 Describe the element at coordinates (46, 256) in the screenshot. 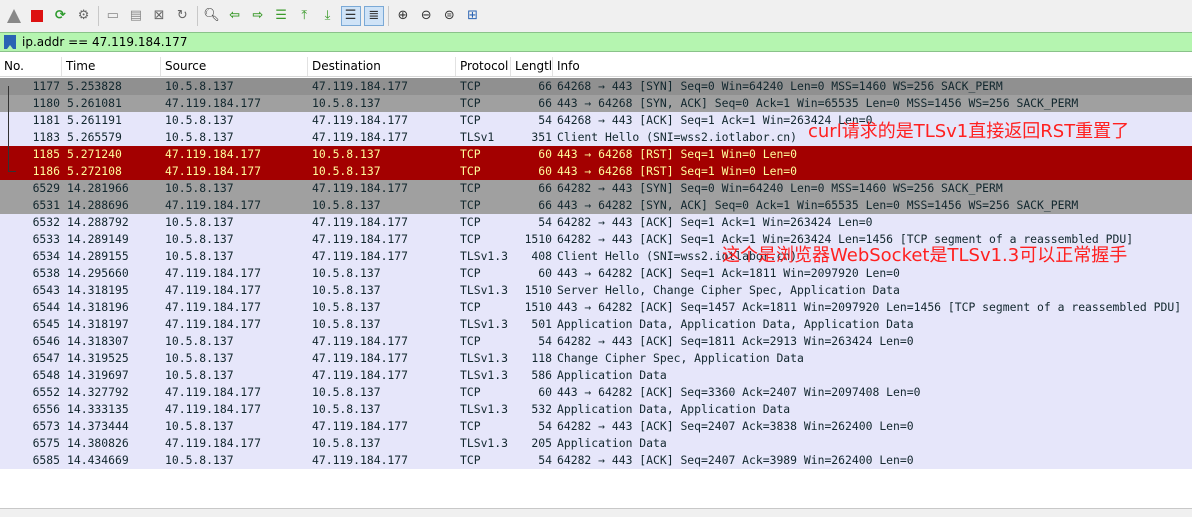

I see `packet-no: 6534` at that location.